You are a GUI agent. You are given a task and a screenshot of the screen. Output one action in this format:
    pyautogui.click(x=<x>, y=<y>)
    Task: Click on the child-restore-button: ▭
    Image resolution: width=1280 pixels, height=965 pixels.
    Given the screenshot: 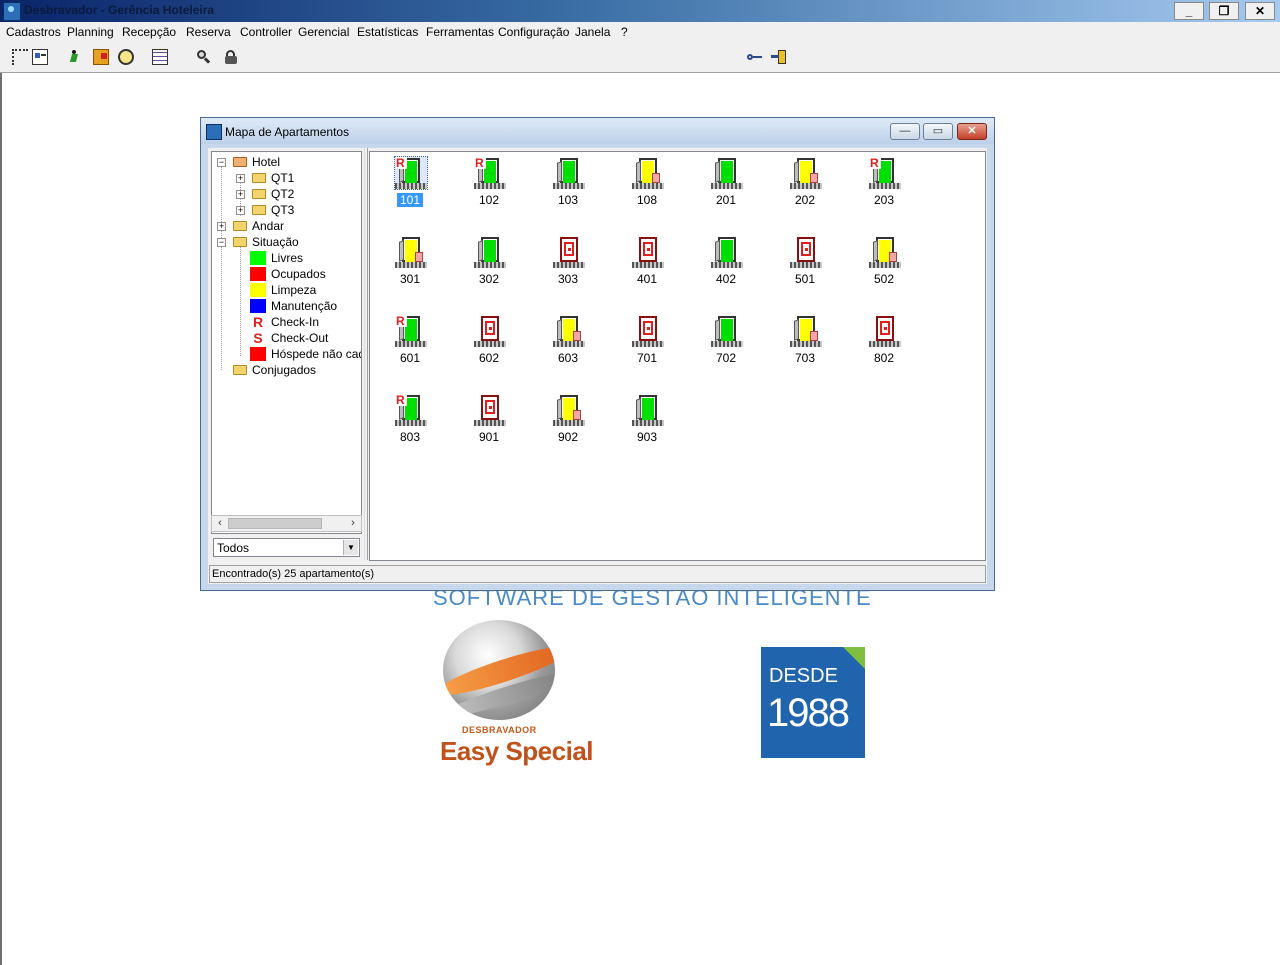 What is the action you would take?
    pyautogui.click(x=938, y=131)
    